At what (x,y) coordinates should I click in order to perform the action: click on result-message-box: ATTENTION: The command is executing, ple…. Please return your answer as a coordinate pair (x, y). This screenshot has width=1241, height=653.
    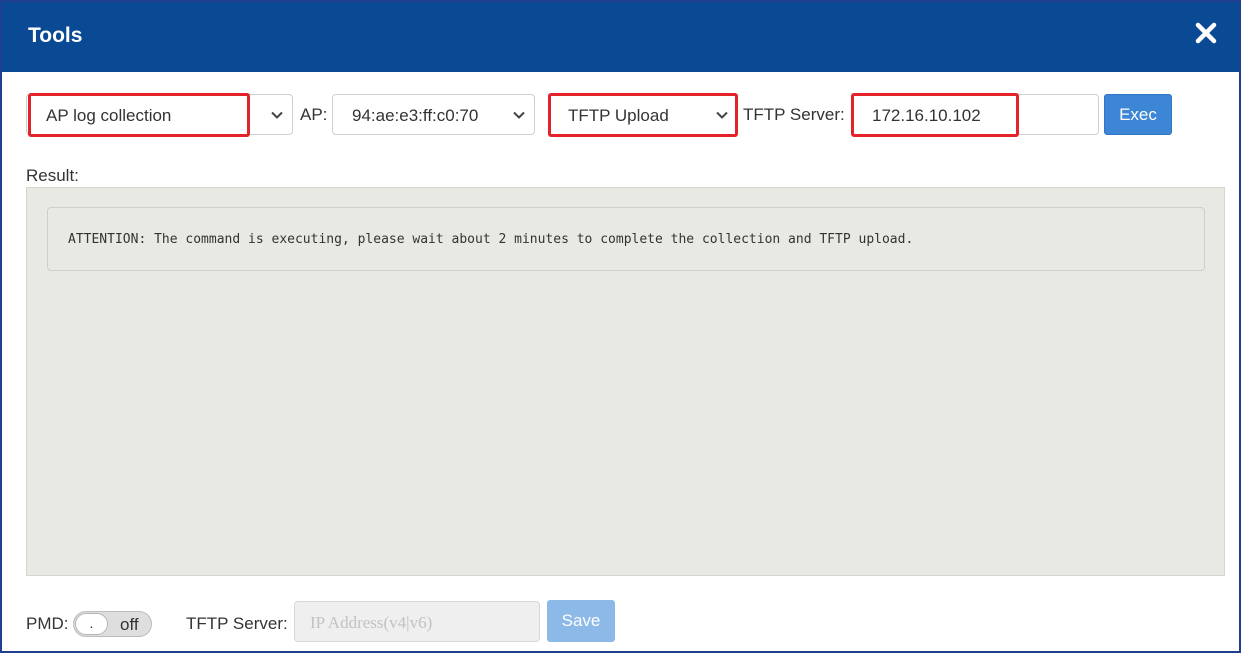
    Looking at the image, I should click on (626, 239).